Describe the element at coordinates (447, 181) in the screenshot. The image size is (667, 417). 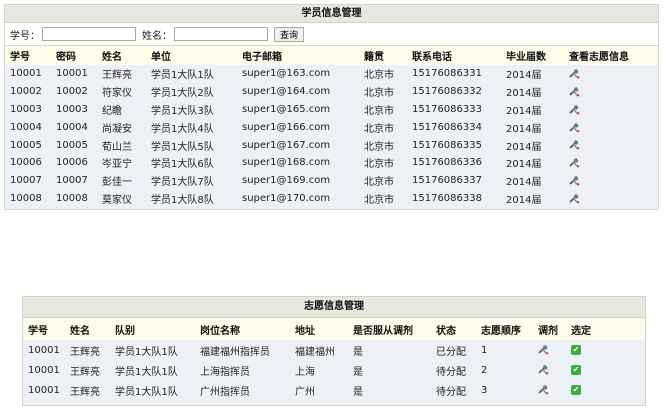
I see `table-cell: 15176086337` at that location.